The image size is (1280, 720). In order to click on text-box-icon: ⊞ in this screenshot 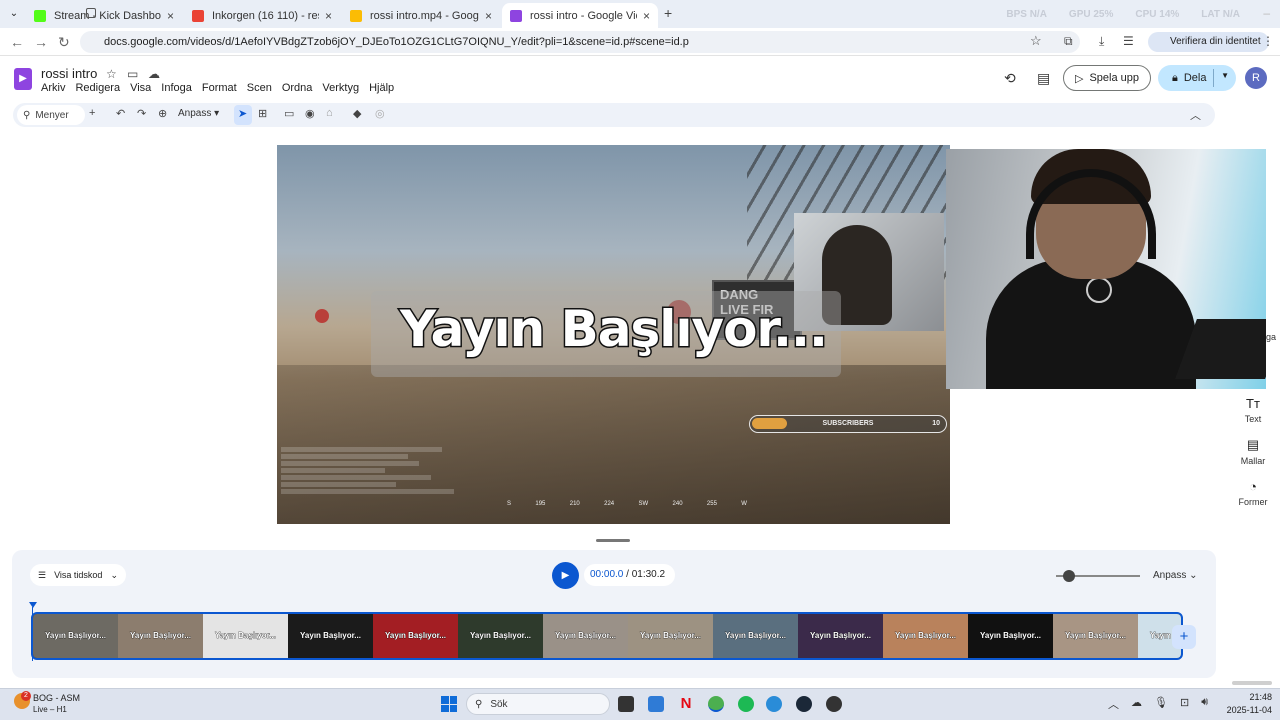, I will do `click(262, 113)`.